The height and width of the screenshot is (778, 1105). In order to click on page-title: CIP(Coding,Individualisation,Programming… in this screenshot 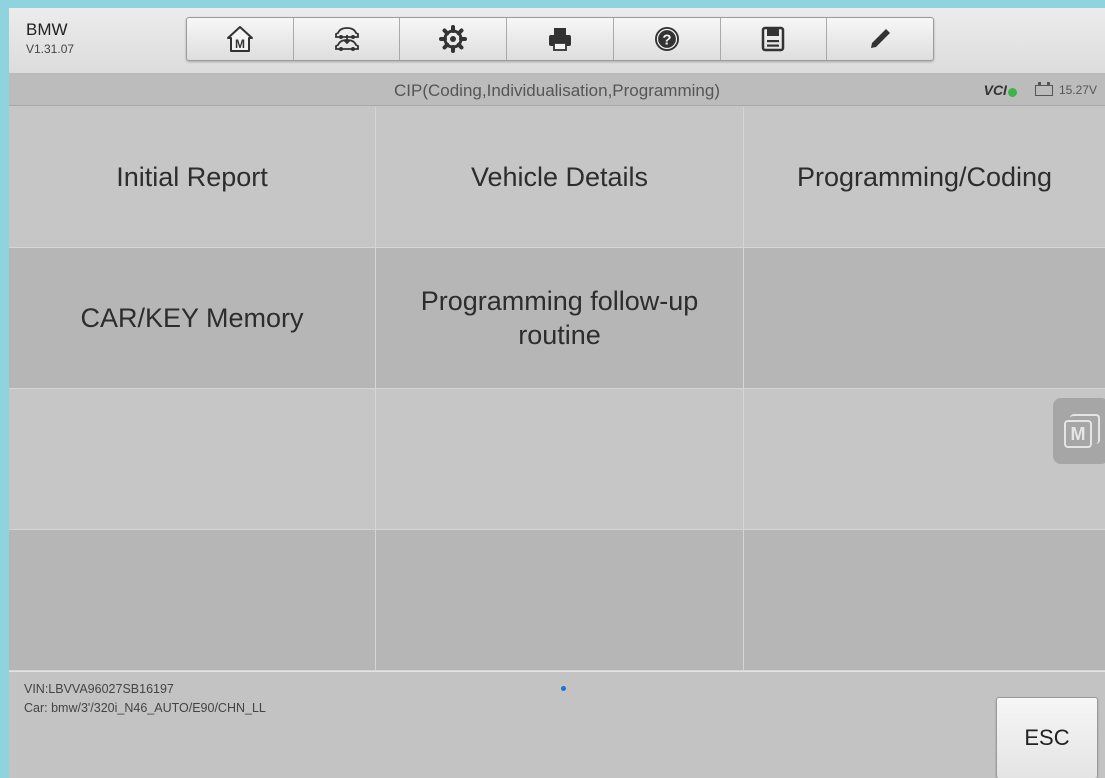, I will do `click(557, 90)`.